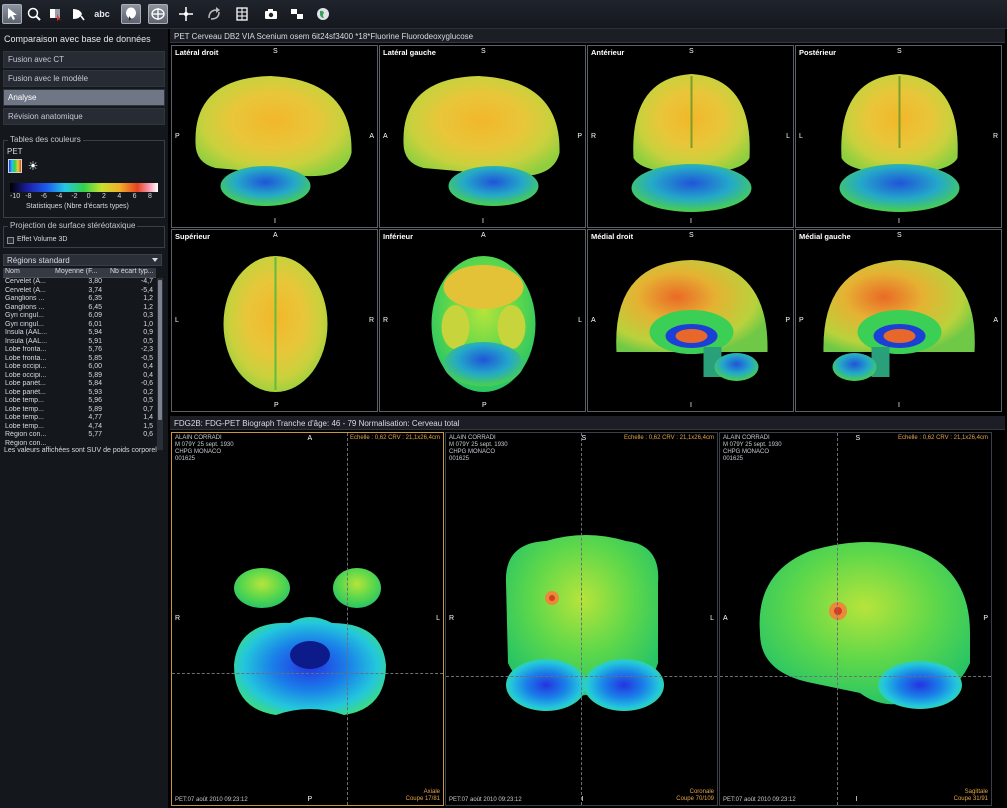  I want to click on slice-info: Axiale Coupe 17/81, so click(423, 796).